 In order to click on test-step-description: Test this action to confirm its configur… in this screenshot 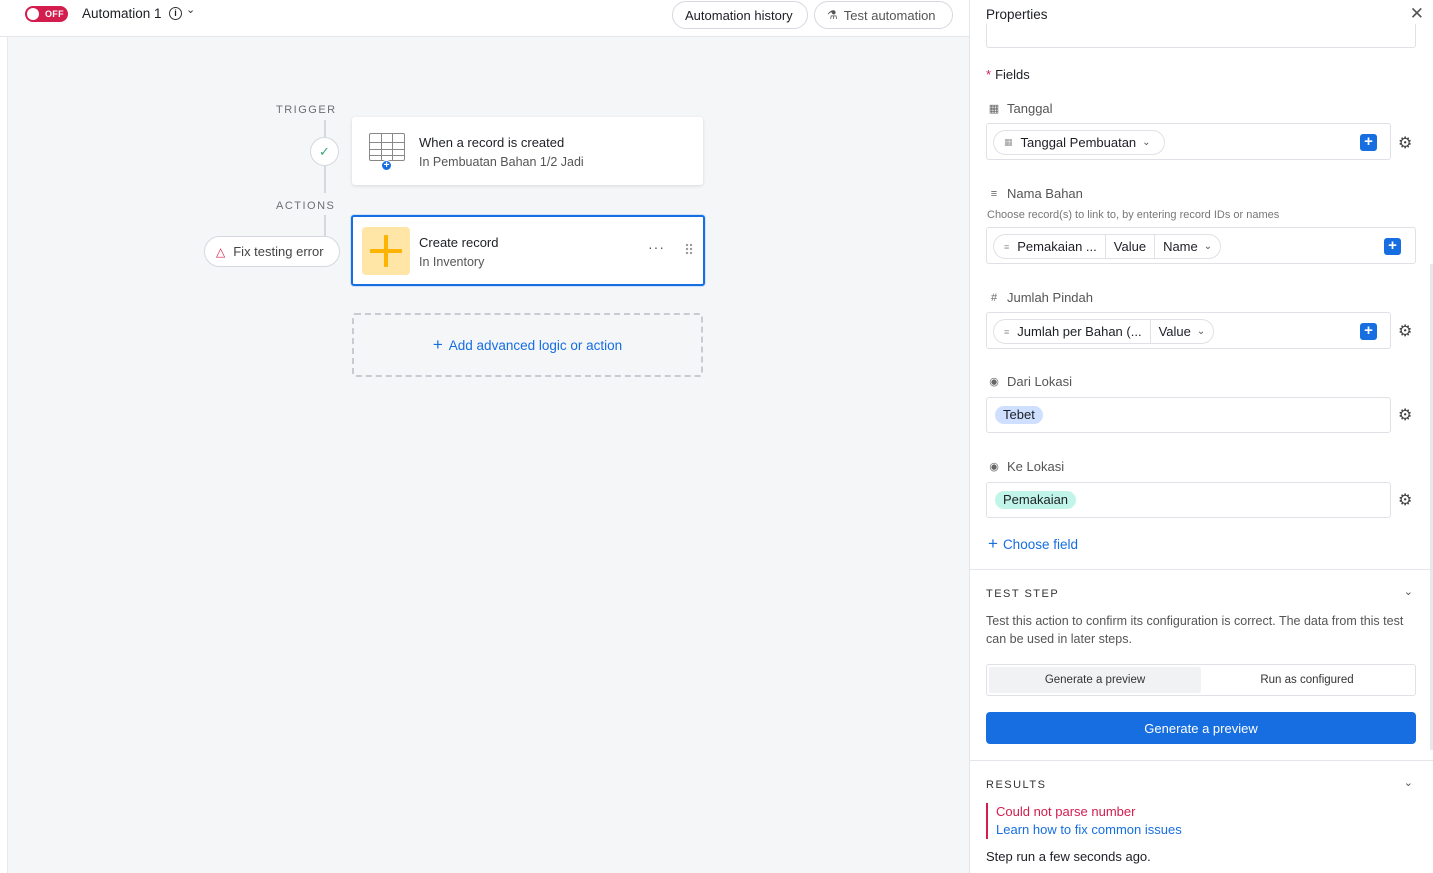, I will do `click(1195, 630)`.